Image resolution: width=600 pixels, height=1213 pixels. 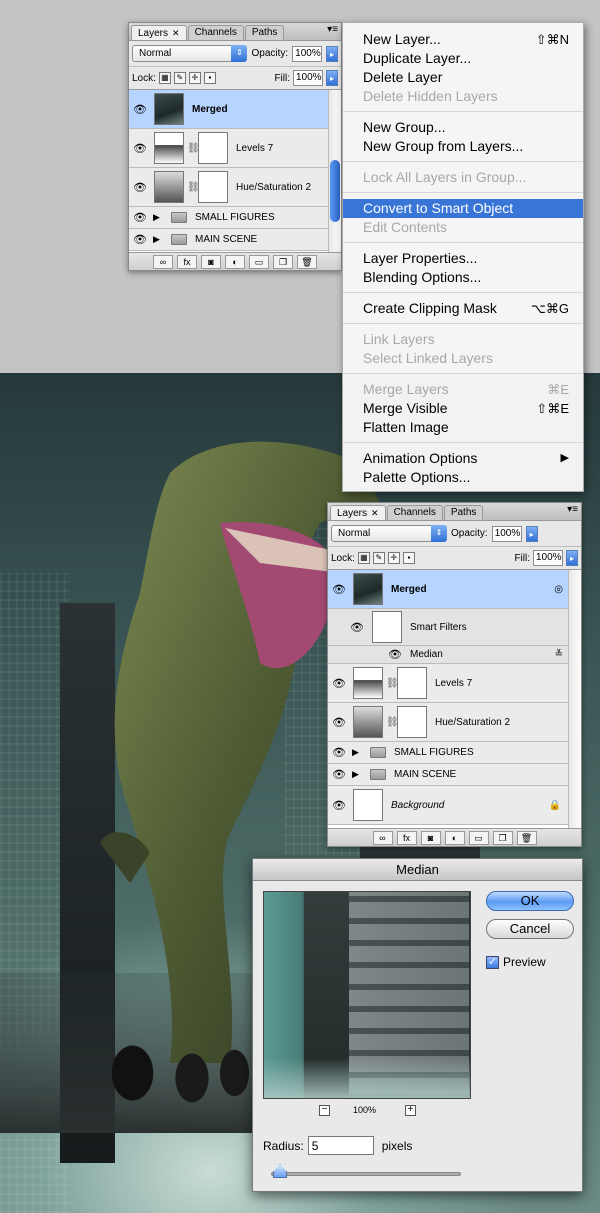 What do you see at coordinates (463, 208) in the screenshot?
I see `menu-item-convert-to-smart-object: Convert to Smart Object` at bounding box center [463, 208].